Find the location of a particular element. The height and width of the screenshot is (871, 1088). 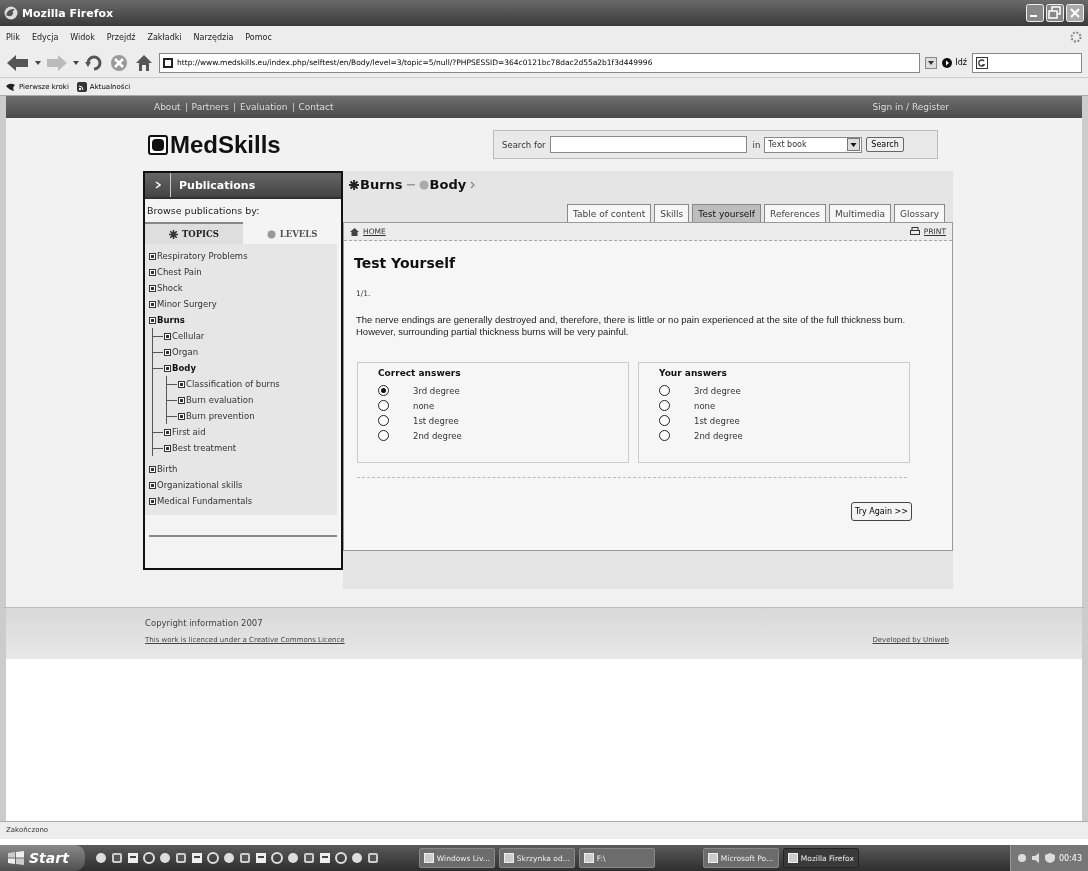

shield-icon is located at coordinates (1049, 858).